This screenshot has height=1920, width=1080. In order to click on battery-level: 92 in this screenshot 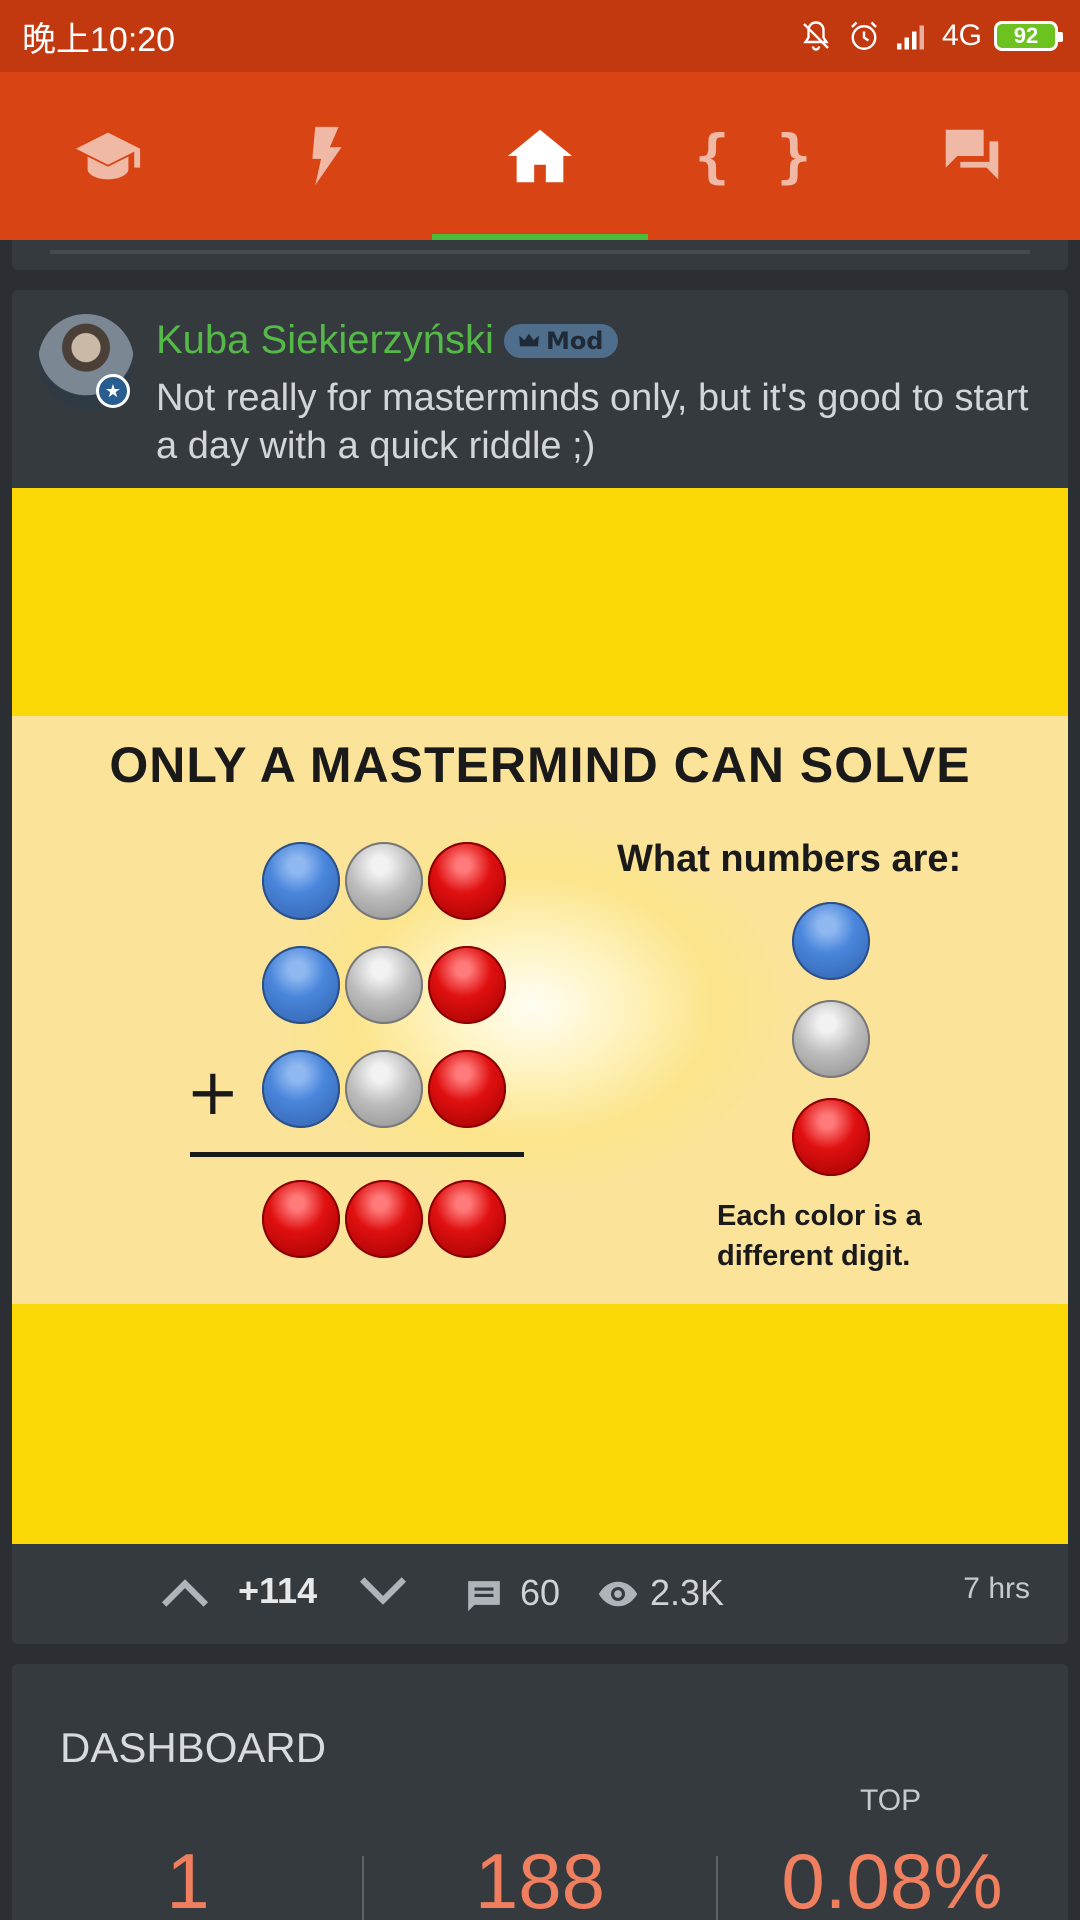, I will do `click(1026, 35)`.